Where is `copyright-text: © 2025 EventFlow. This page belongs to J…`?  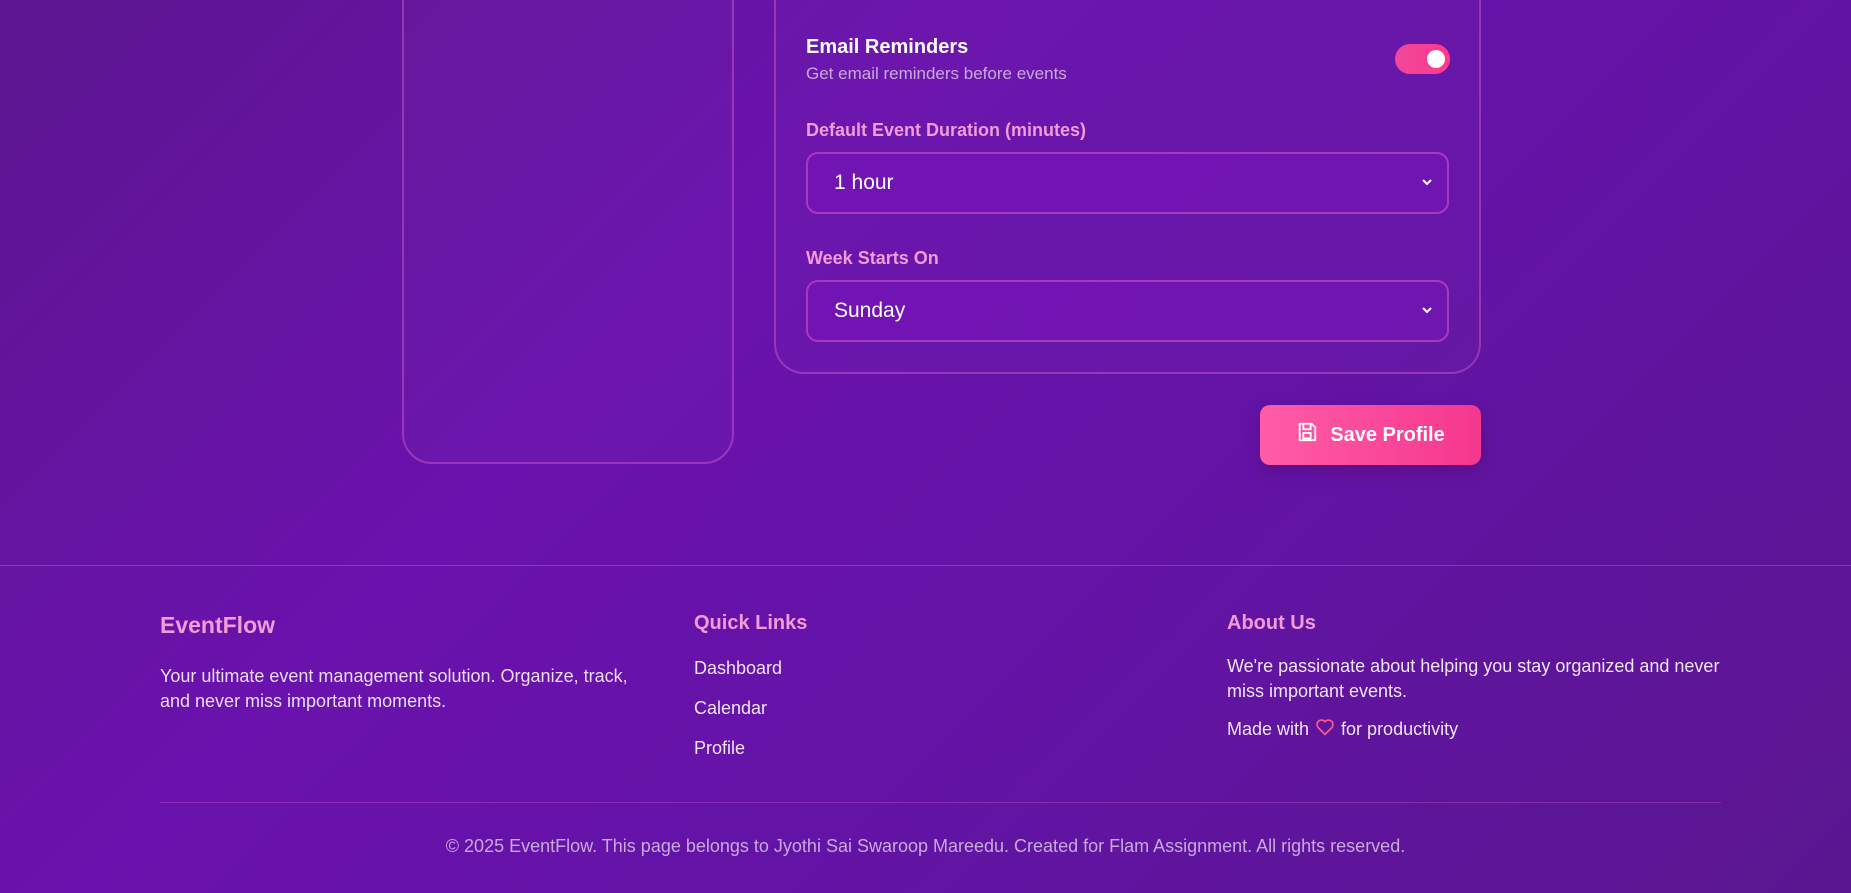
copyright-text: © 2025 EventFlow. This page belongs to J… is located at coordinates (925, 846).